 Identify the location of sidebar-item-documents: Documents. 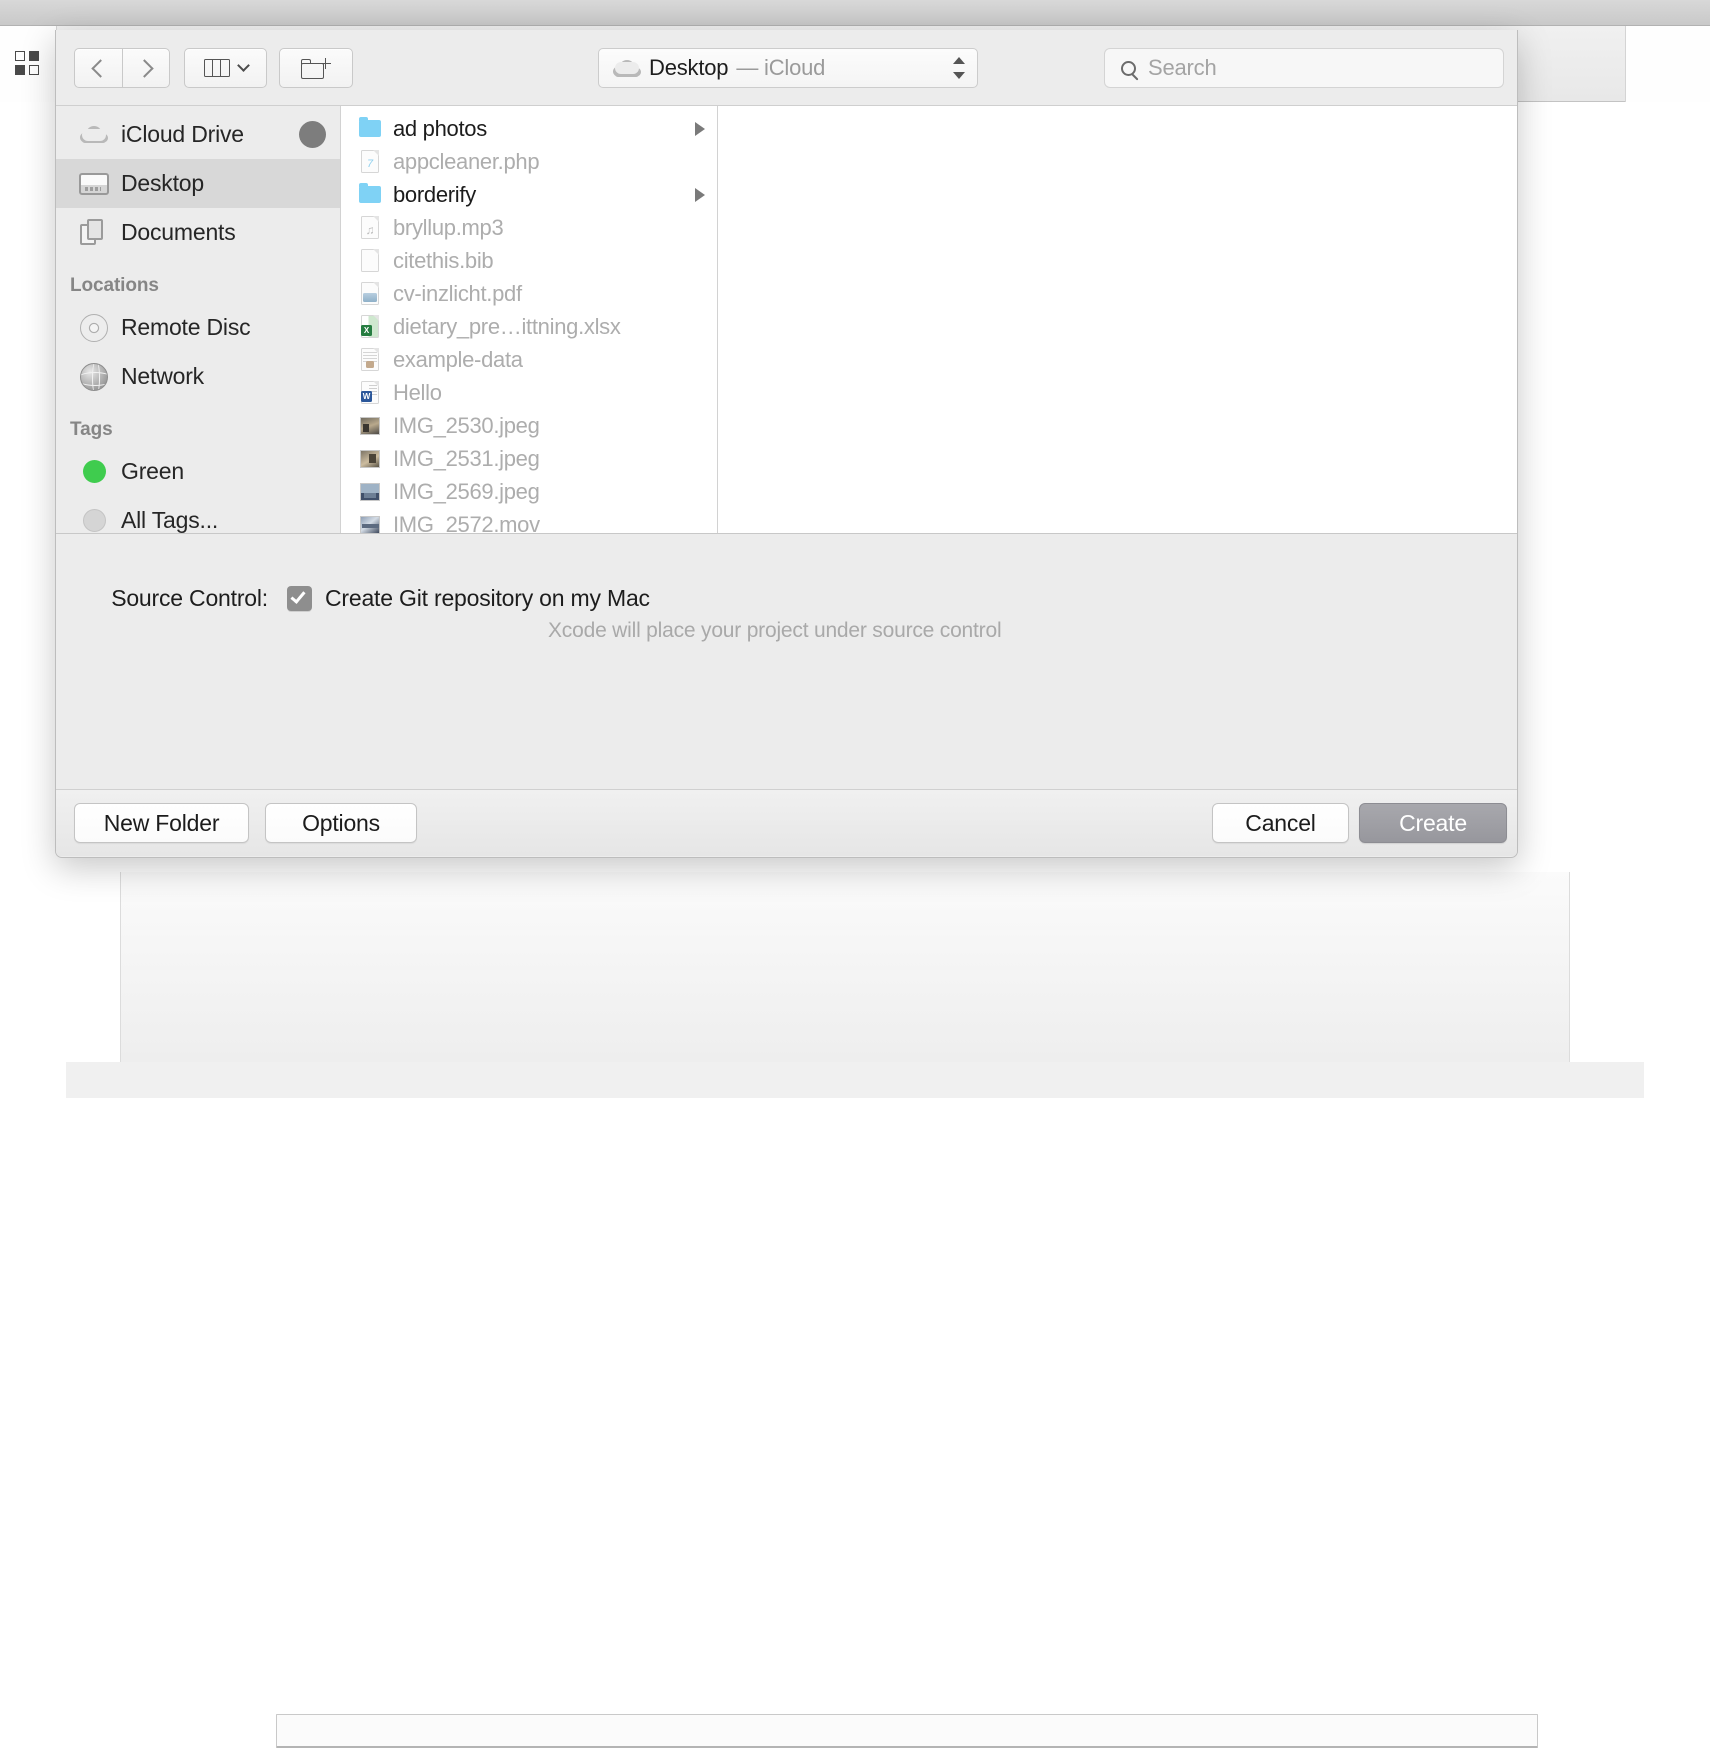
(198, 232).